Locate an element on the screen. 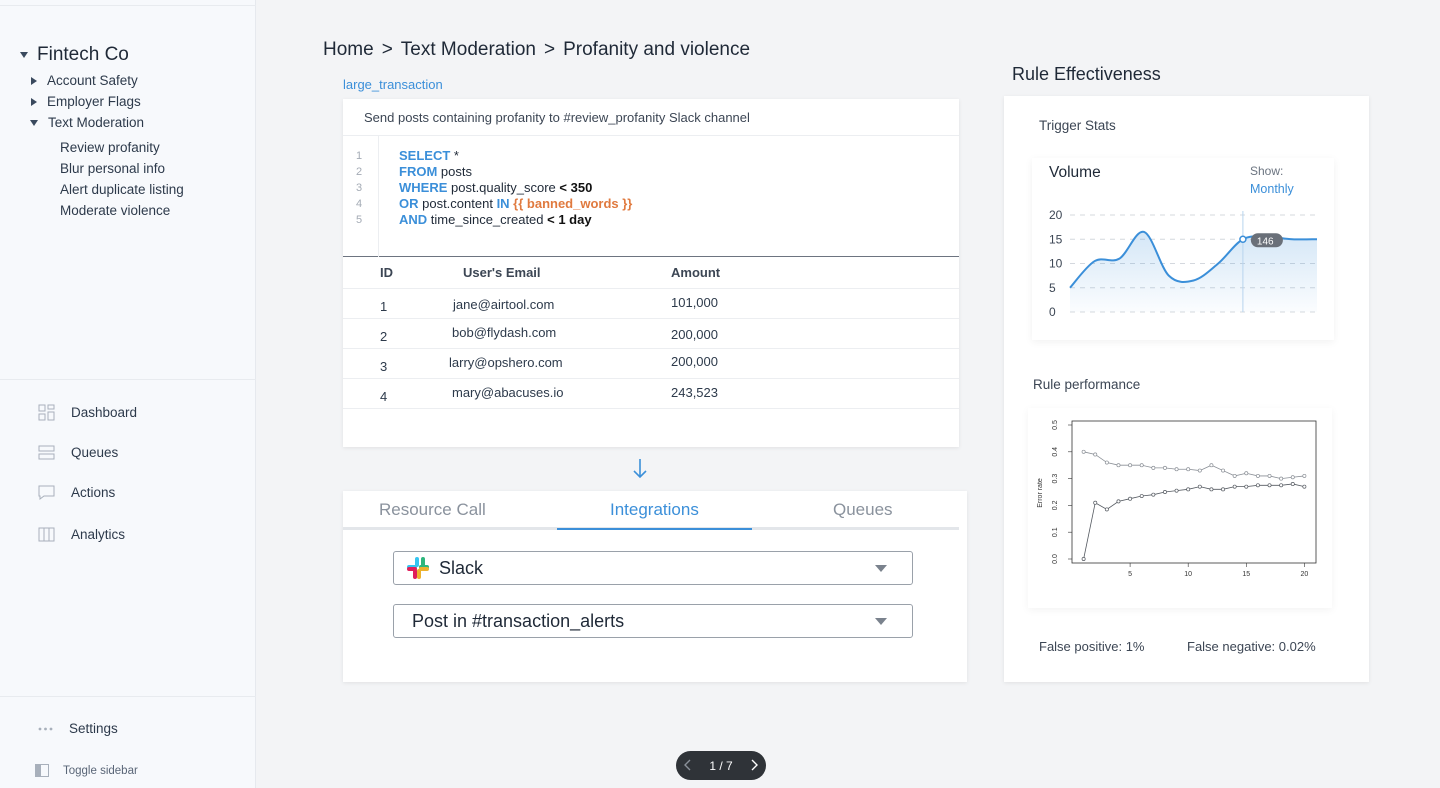  plot-frame is located at coordinates (1194, 492).